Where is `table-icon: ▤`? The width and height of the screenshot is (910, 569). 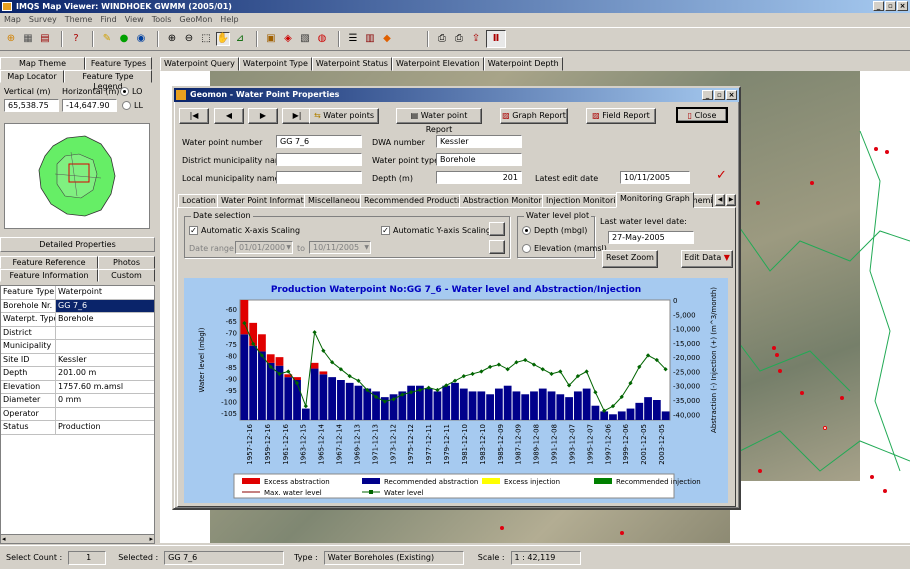 table-icon: ▤ is located at coordinates (45, 39).